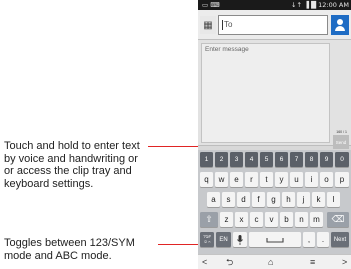  I want to click on status-bar: ▭ ⌨ ↓↑ ▐ █ 12:00 AM, so click(274, 5).